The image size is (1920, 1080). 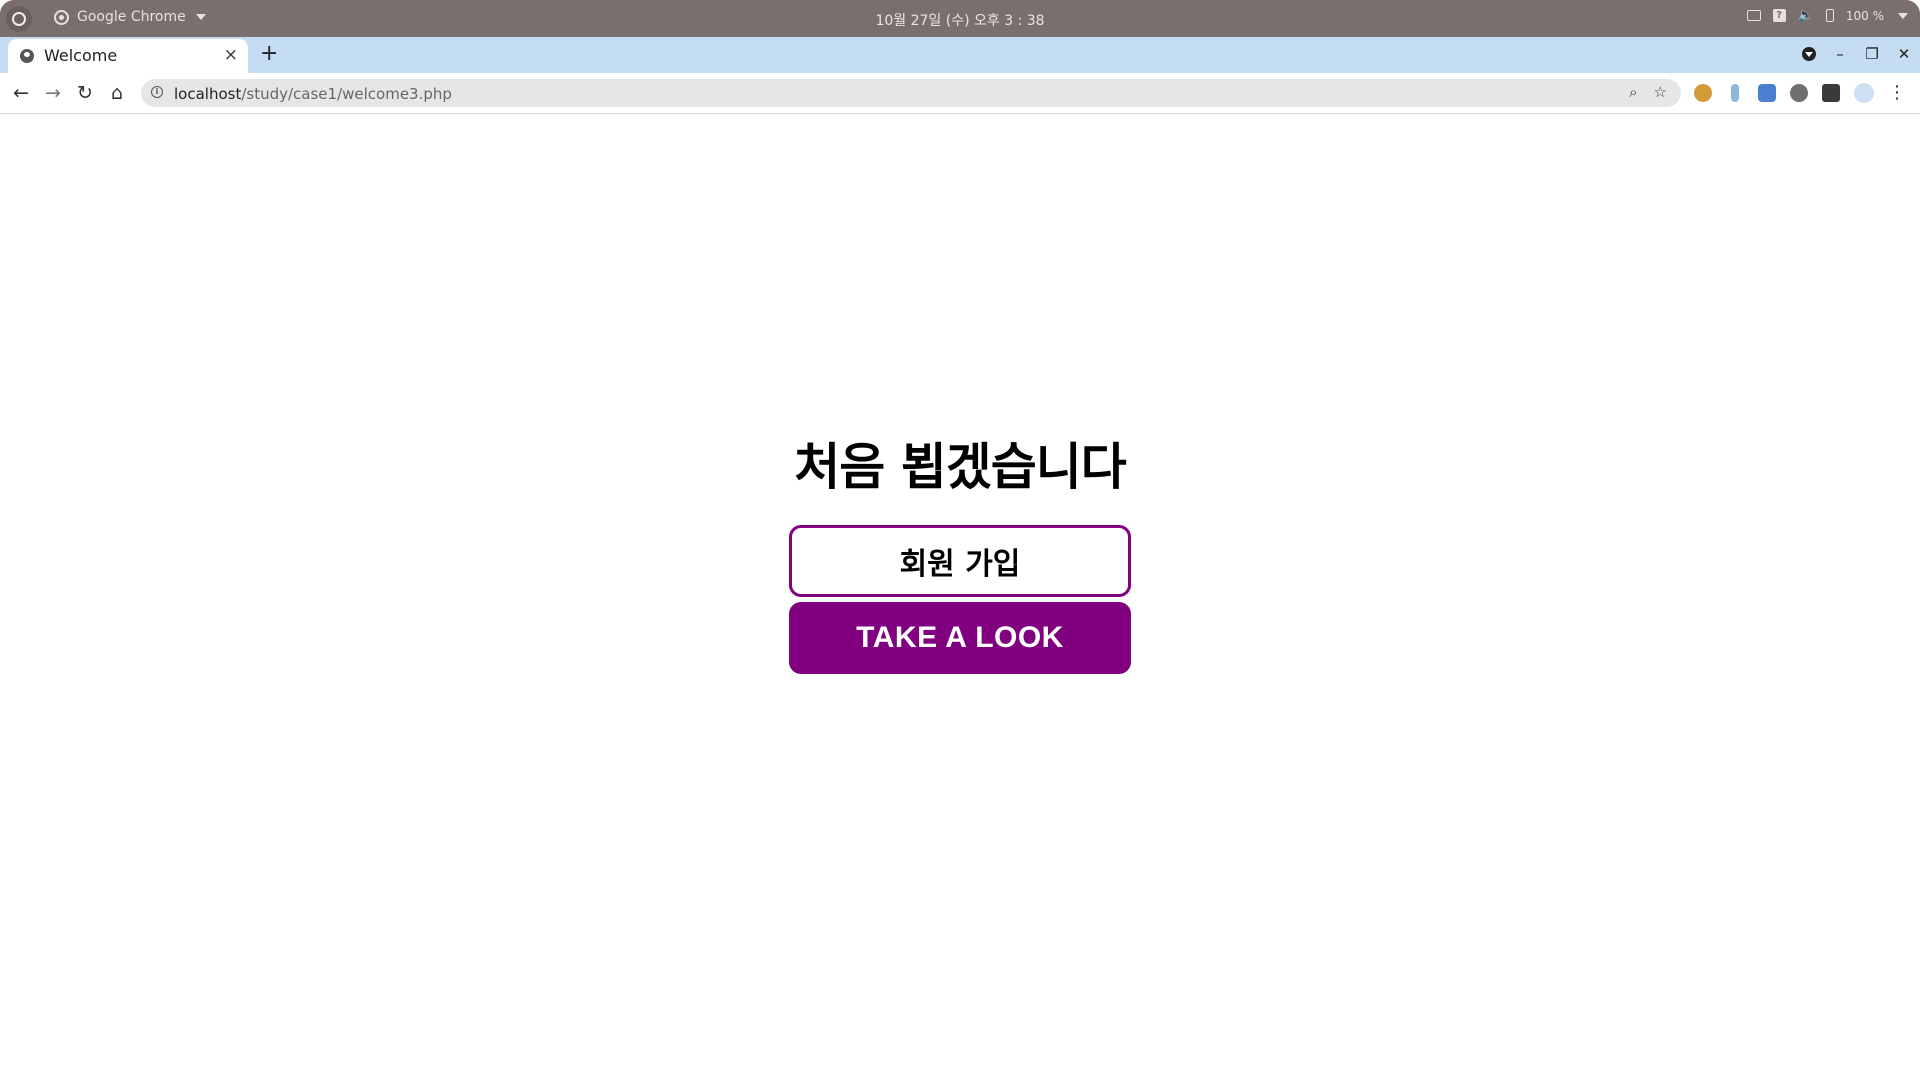 I want to click on tab-search-icon, so click(x=1809, y=54).